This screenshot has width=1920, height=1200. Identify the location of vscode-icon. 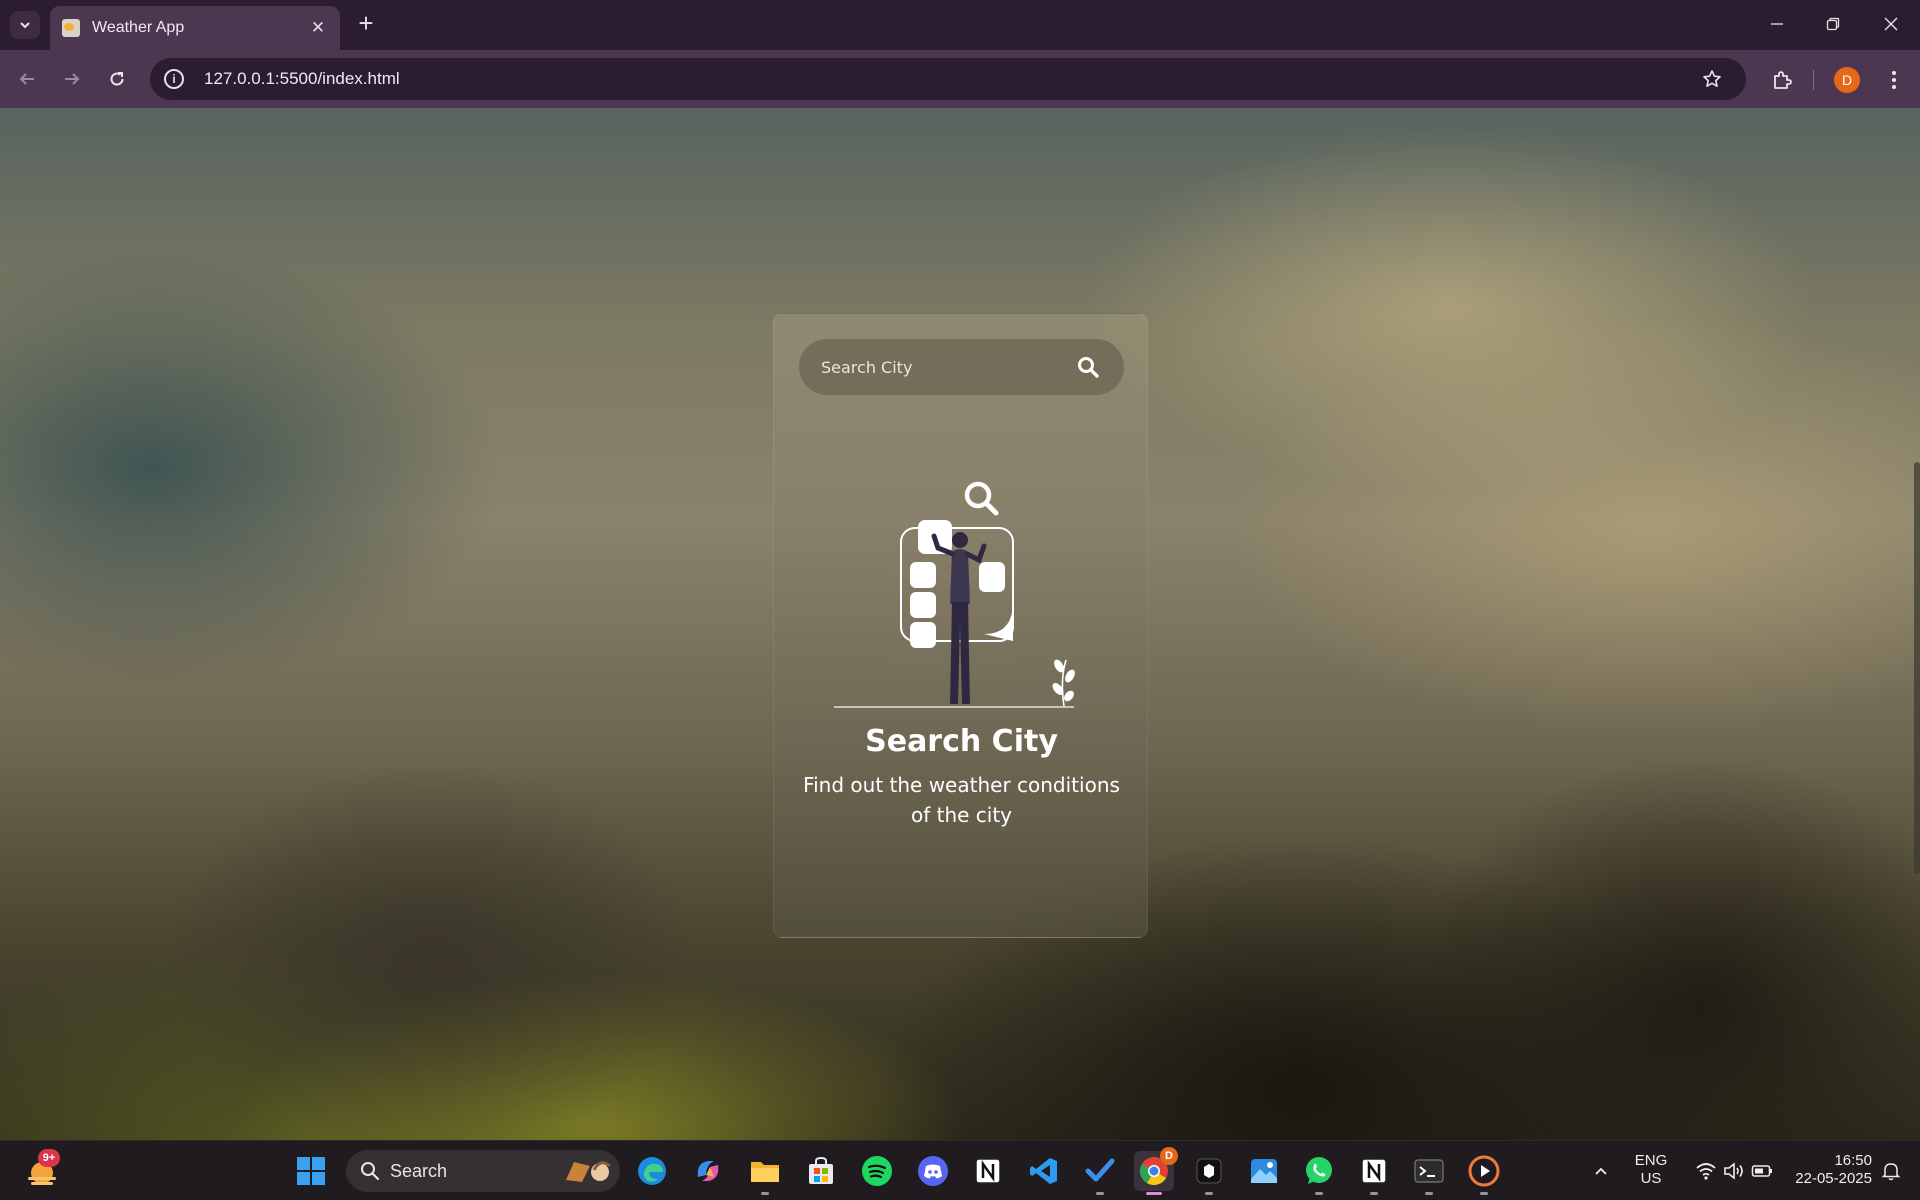
(1043, 1171).